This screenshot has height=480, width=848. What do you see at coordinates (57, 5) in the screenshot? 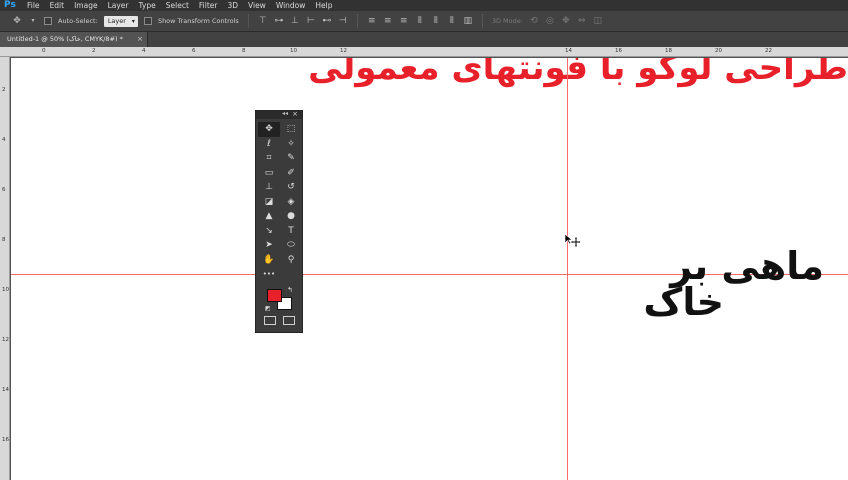
I see `menu-edit: Edit` at bounding box center [57, 5].